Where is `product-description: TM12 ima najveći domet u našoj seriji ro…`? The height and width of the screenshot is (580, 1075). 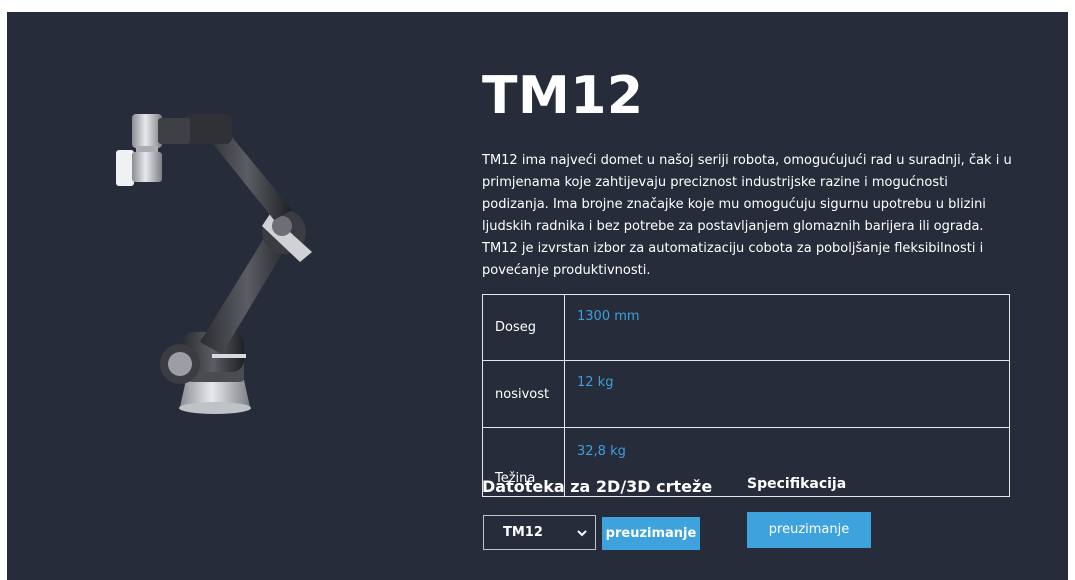
product-description: TM12 ima najveći domet u našoj seriji ro… is located at coordinates (747, 215).